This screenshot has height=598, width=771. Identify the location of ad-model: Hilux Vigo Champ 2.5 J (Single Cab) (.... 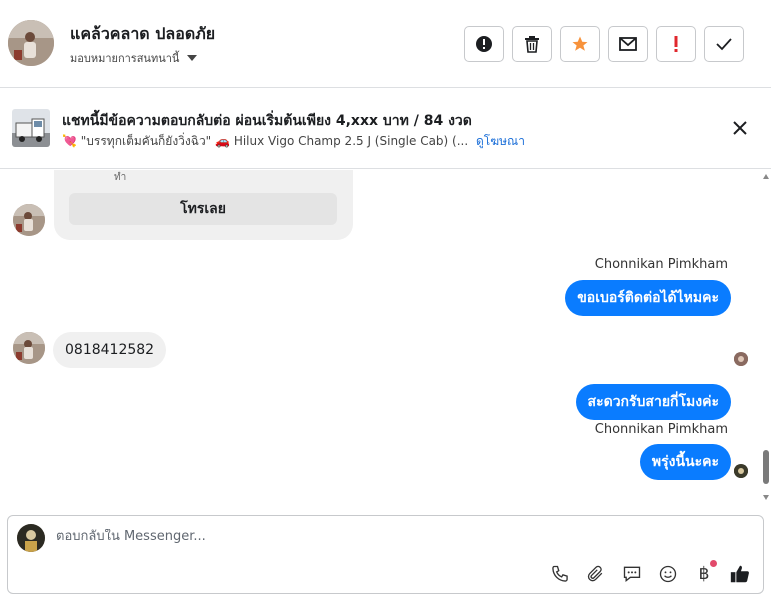
(351, 141).